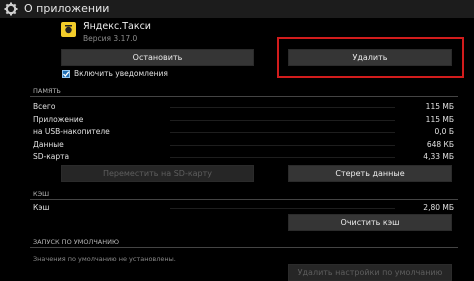 This screenshot has height=281, width=474. I want to click on notifications-checkbox, so click(66, 74).